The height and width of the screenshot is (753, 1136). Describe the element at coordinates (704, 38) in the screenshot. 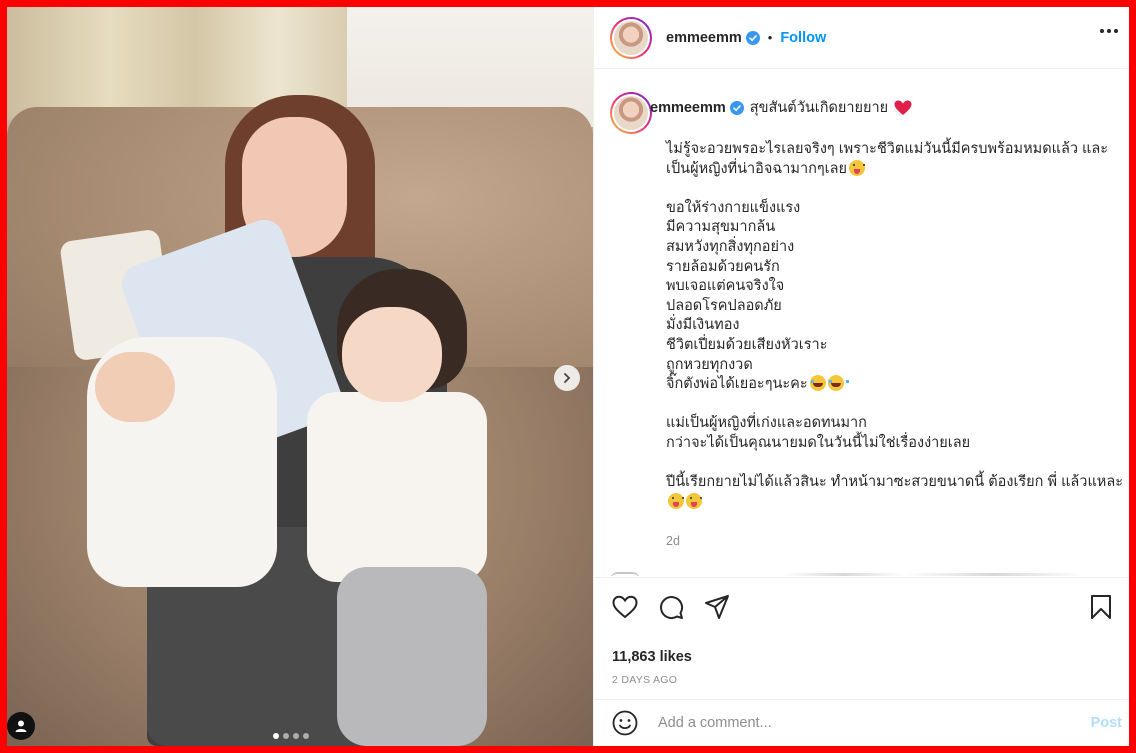

I see `header-username: emmeemm` at that location.